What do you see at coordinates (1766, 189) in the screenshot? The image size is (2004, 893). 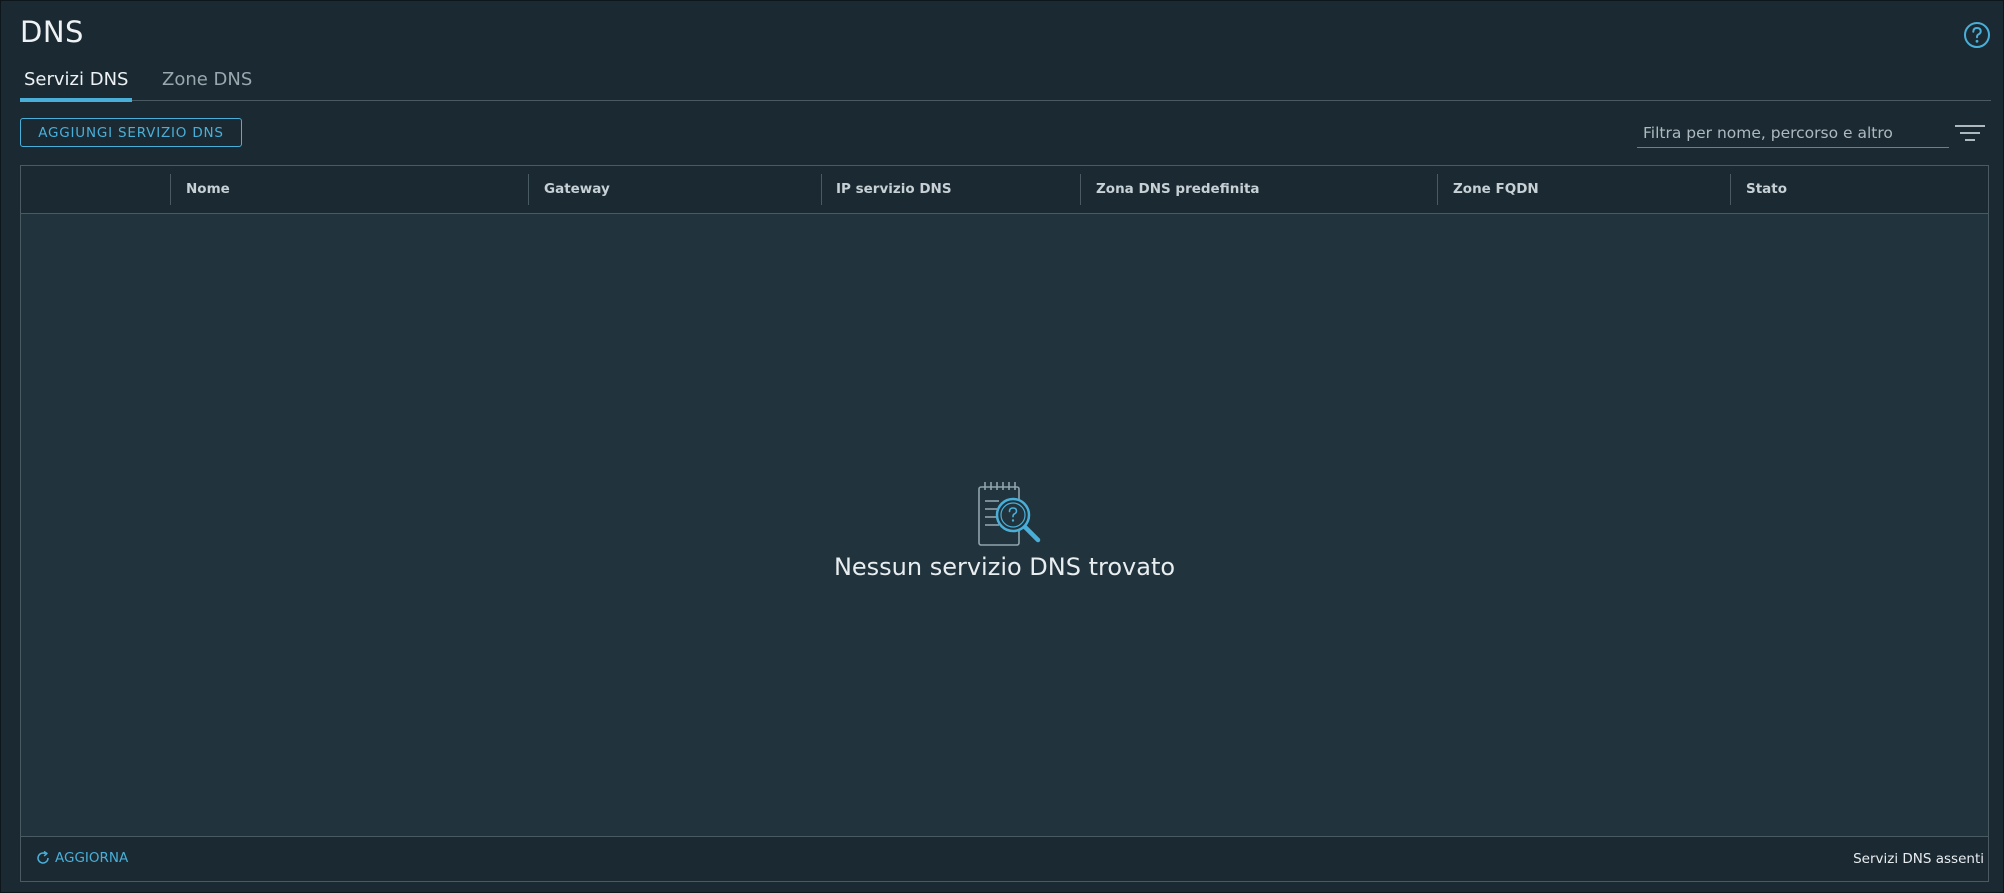 I see `column-header-stato: Stato` at bounding box center [1766, 189].